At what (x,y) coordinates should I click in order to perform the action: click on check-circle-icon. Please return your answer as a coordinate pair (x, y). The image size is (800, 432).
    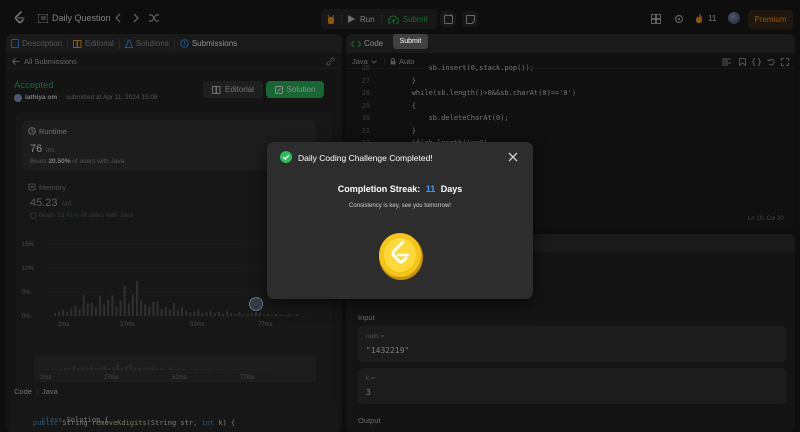
    Looking at the image, I should click on (286, 157).